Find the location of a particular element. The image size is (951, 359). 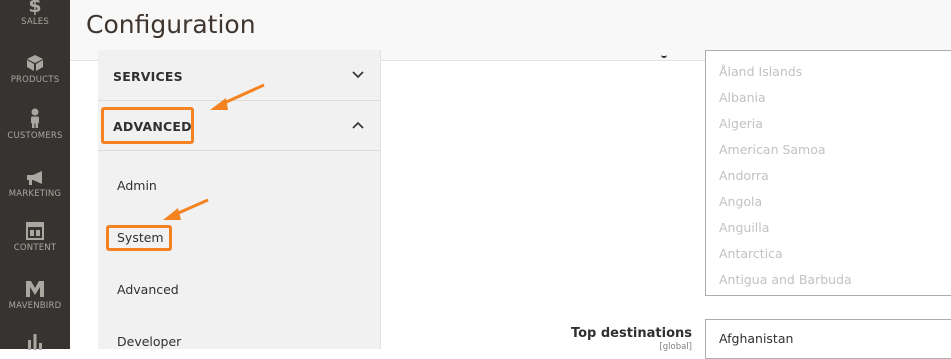

nav-label: Products is located at coordinates (35, 80).